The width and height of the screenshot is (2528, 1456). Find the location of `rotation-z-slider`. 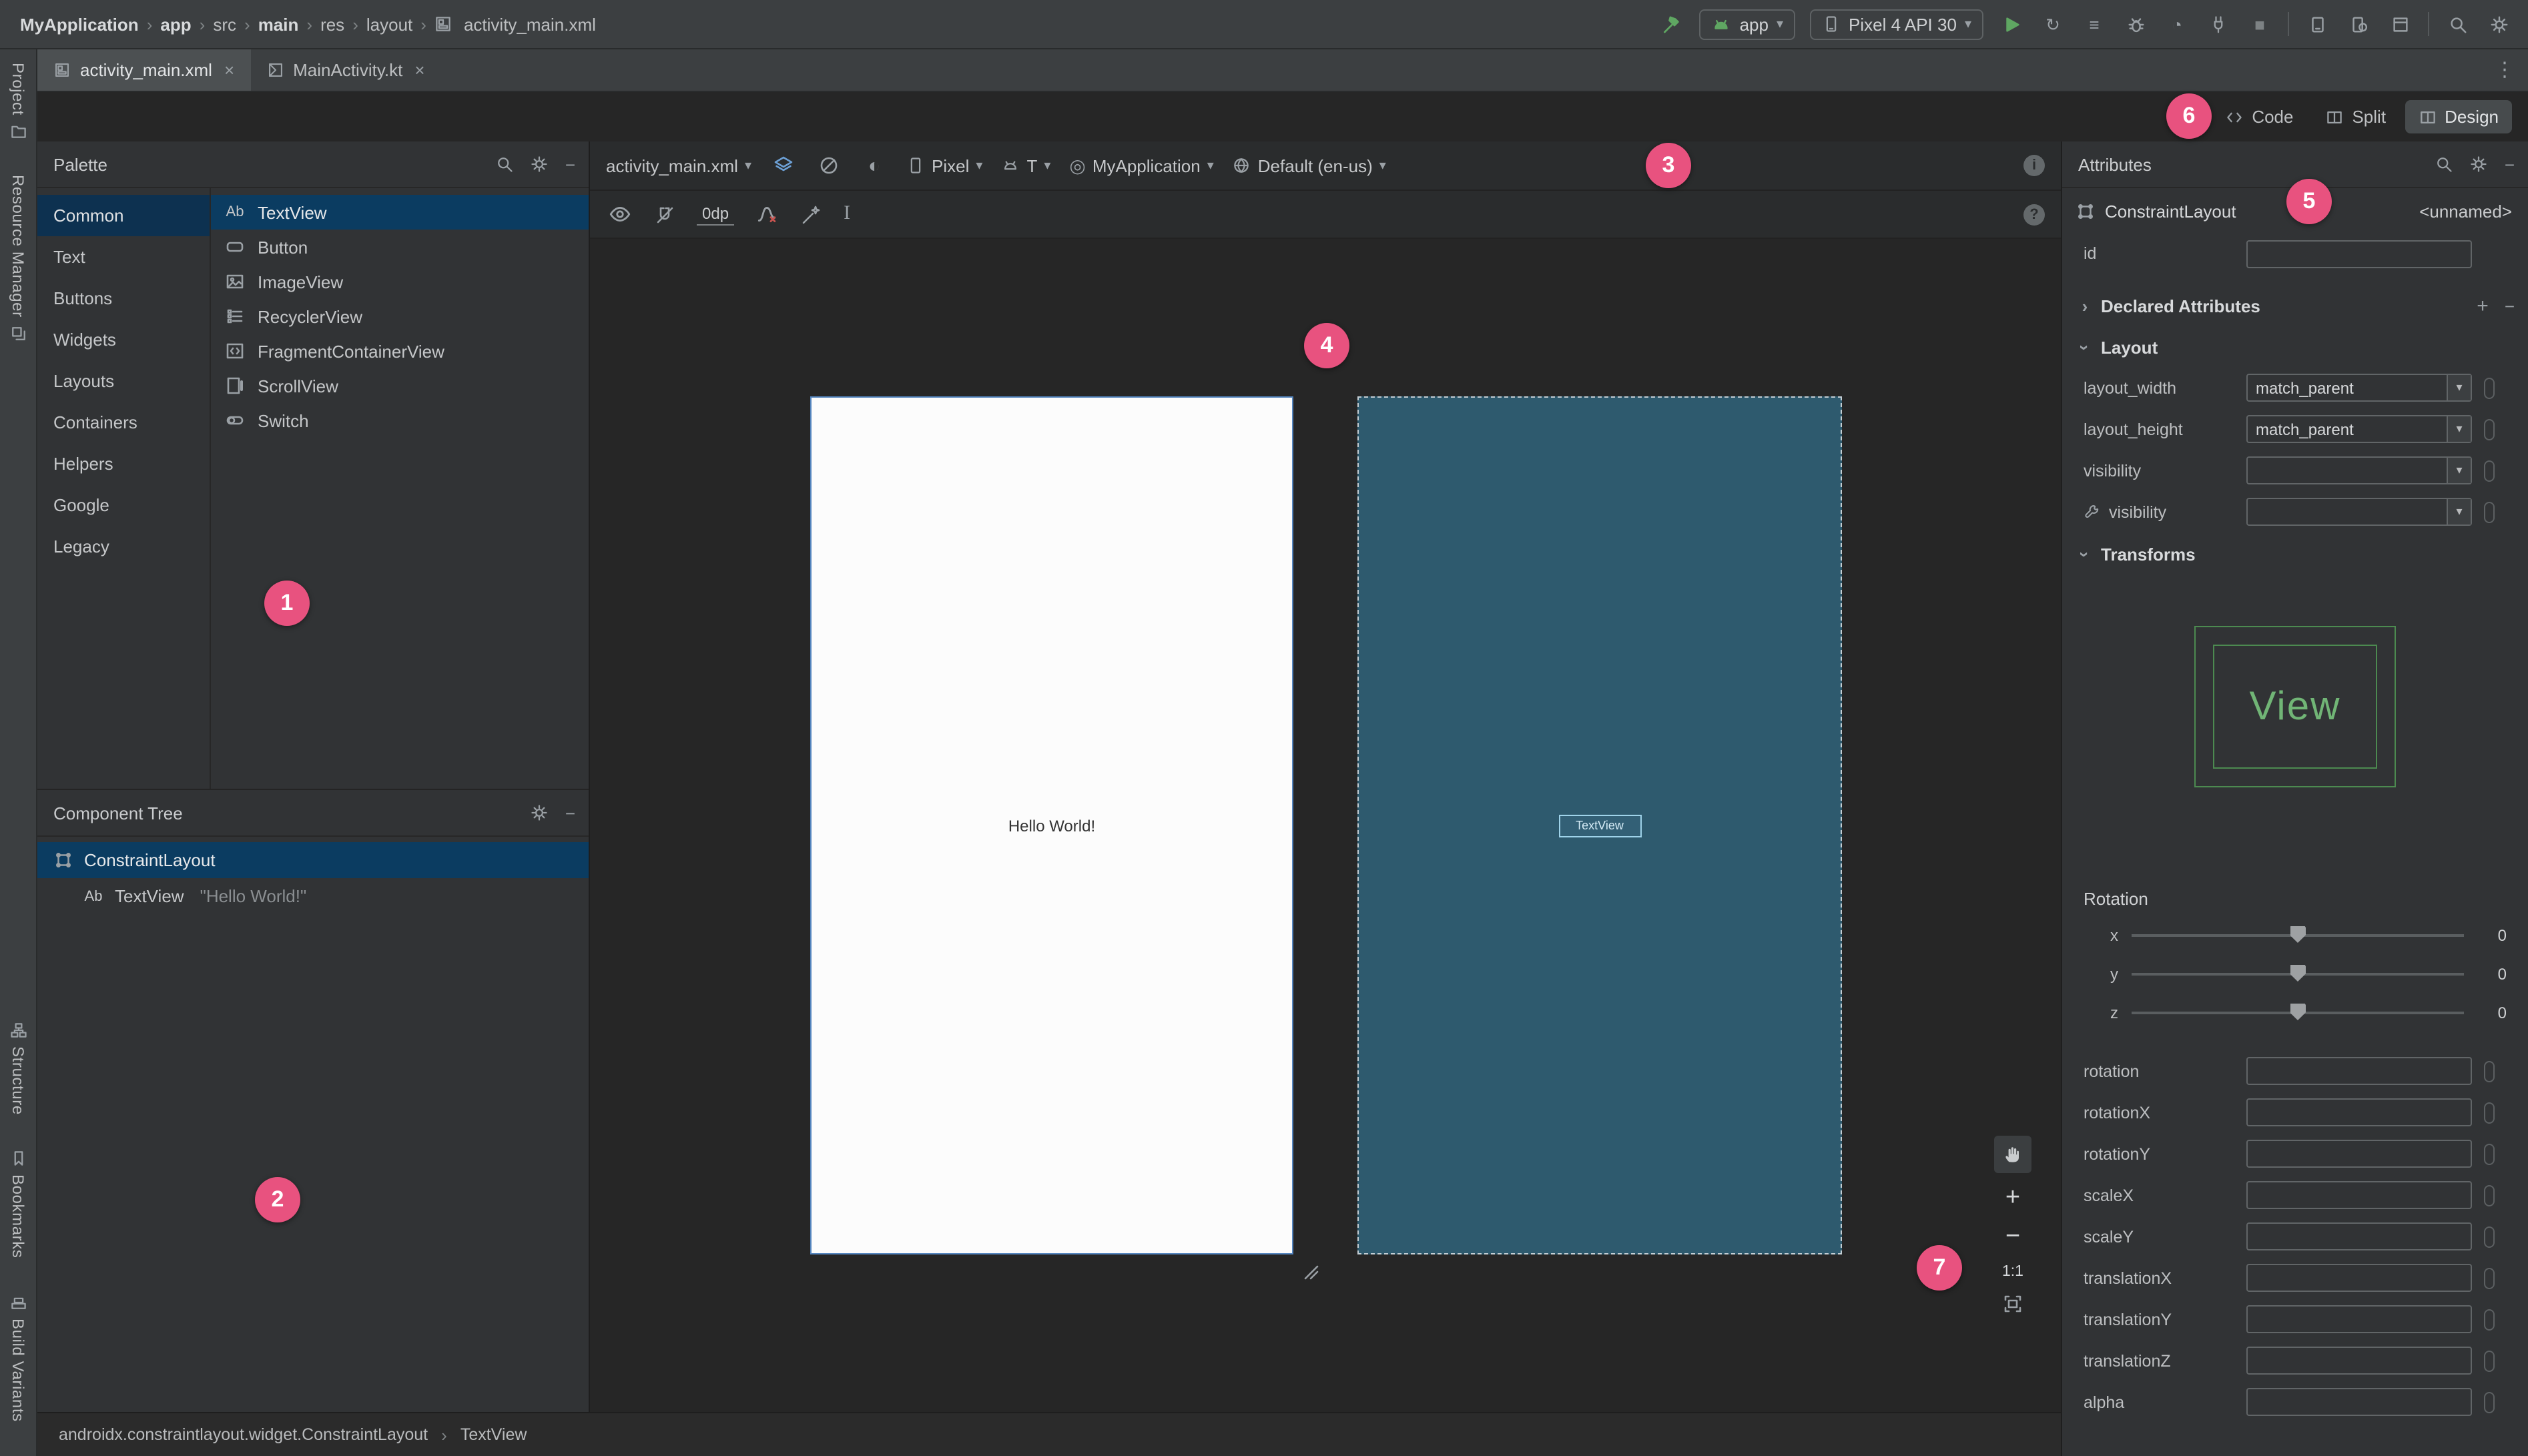

rotation-z-slider is located at coordinates (2298, 1011).